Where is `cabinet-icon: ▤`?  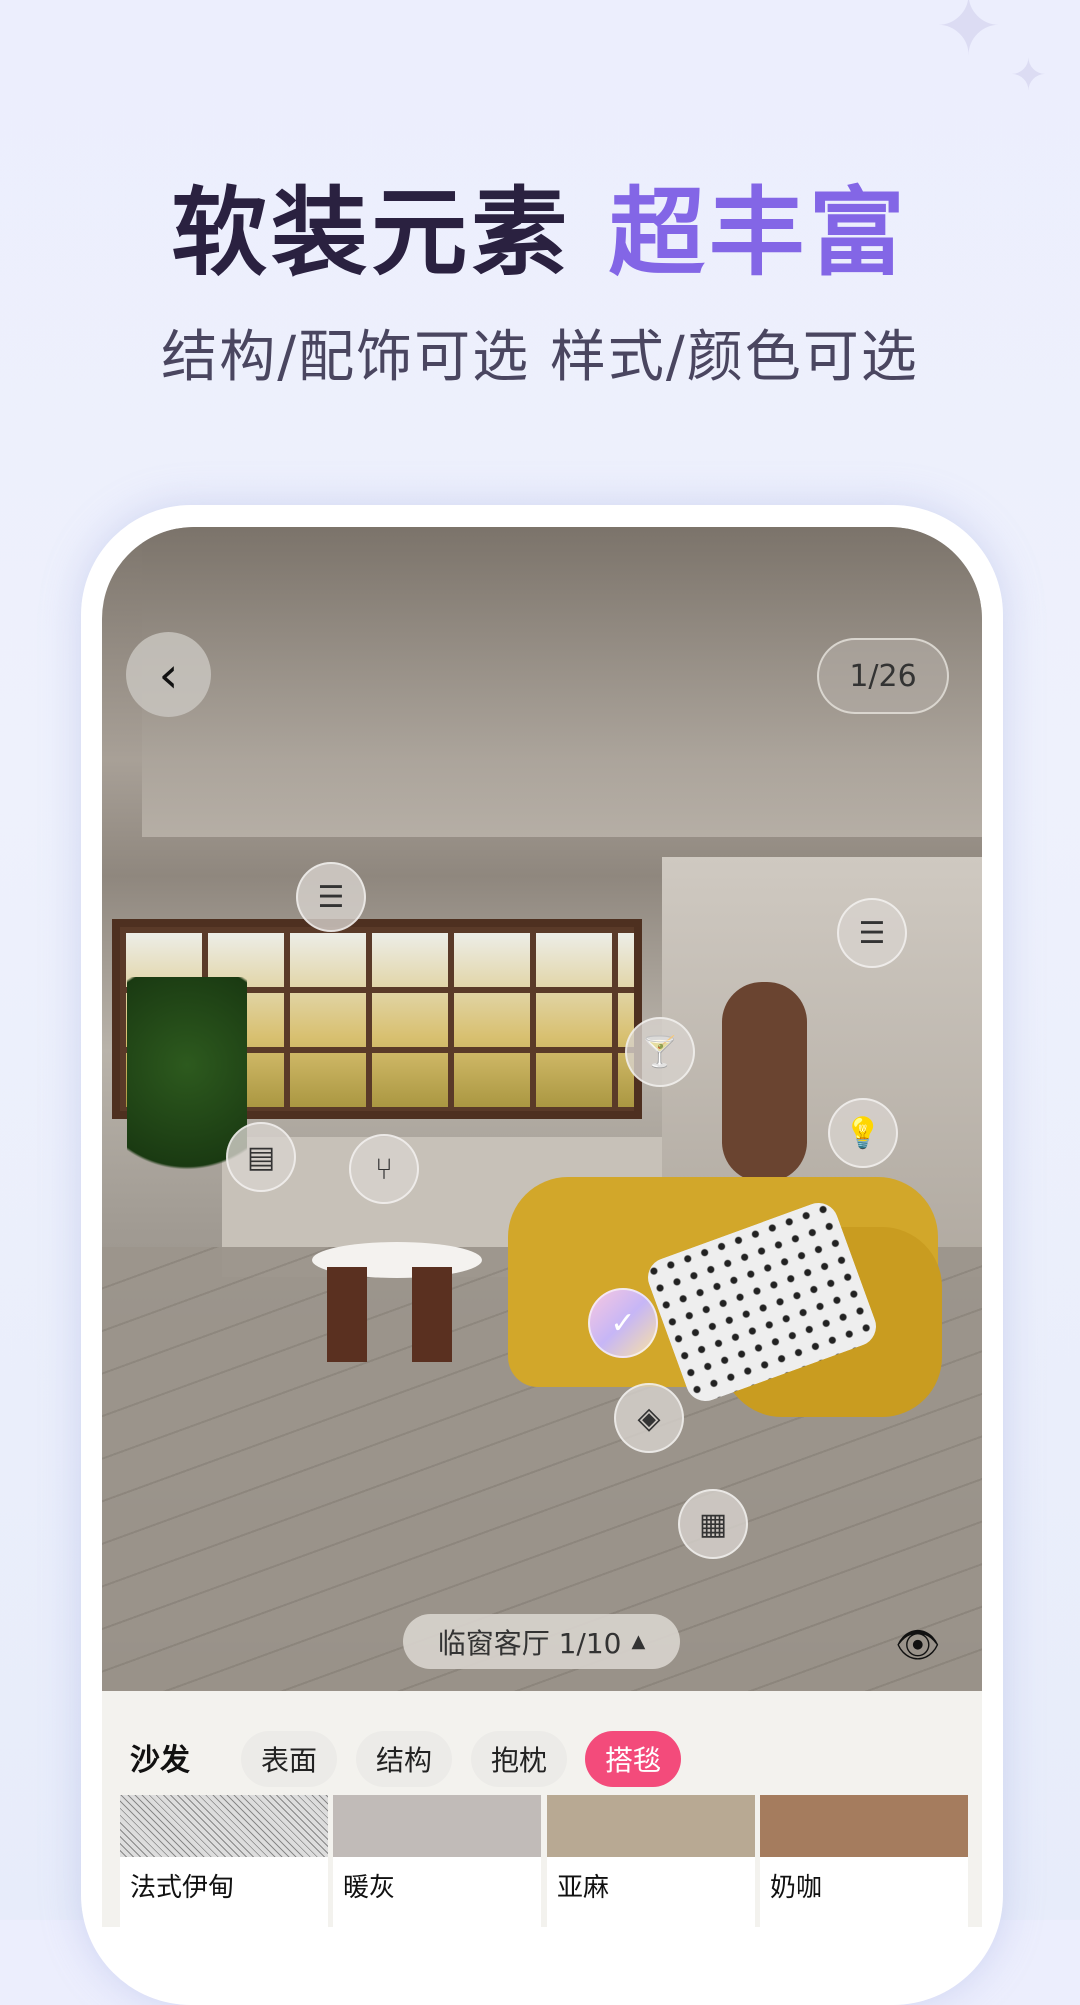 cabinet-icon: ▤ is located at coordinates (261, 1157).